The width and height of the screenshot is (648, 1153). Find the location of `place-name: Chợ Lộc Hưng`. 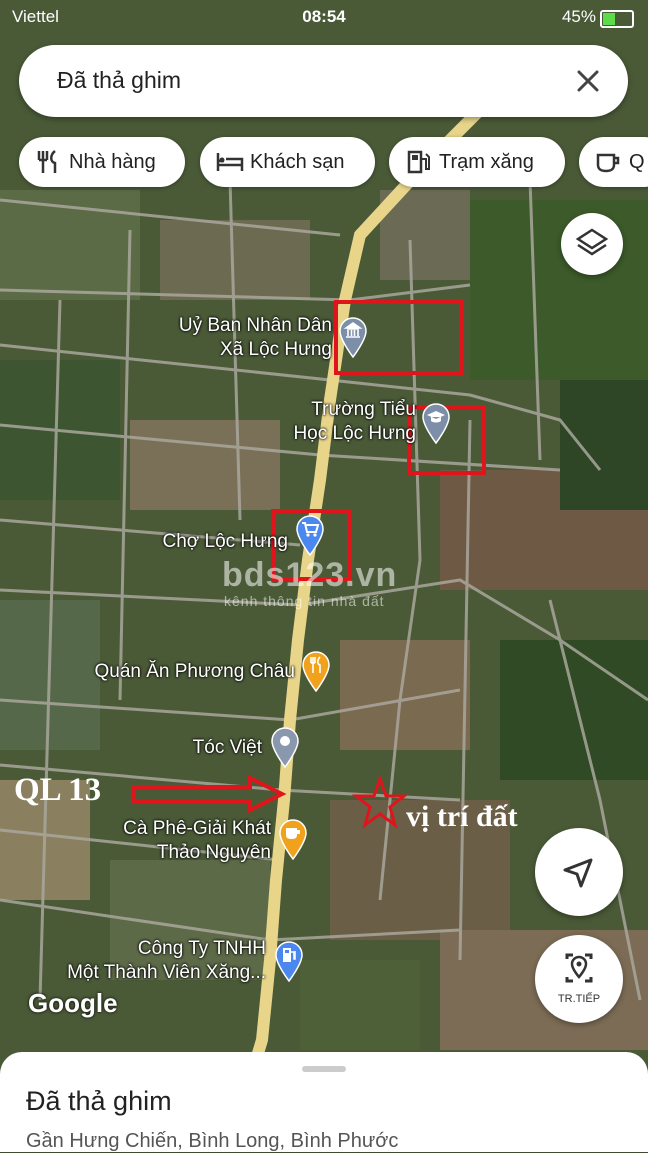

place-name: Chợ Lộc Hưng is located at coordinates (225, 541).